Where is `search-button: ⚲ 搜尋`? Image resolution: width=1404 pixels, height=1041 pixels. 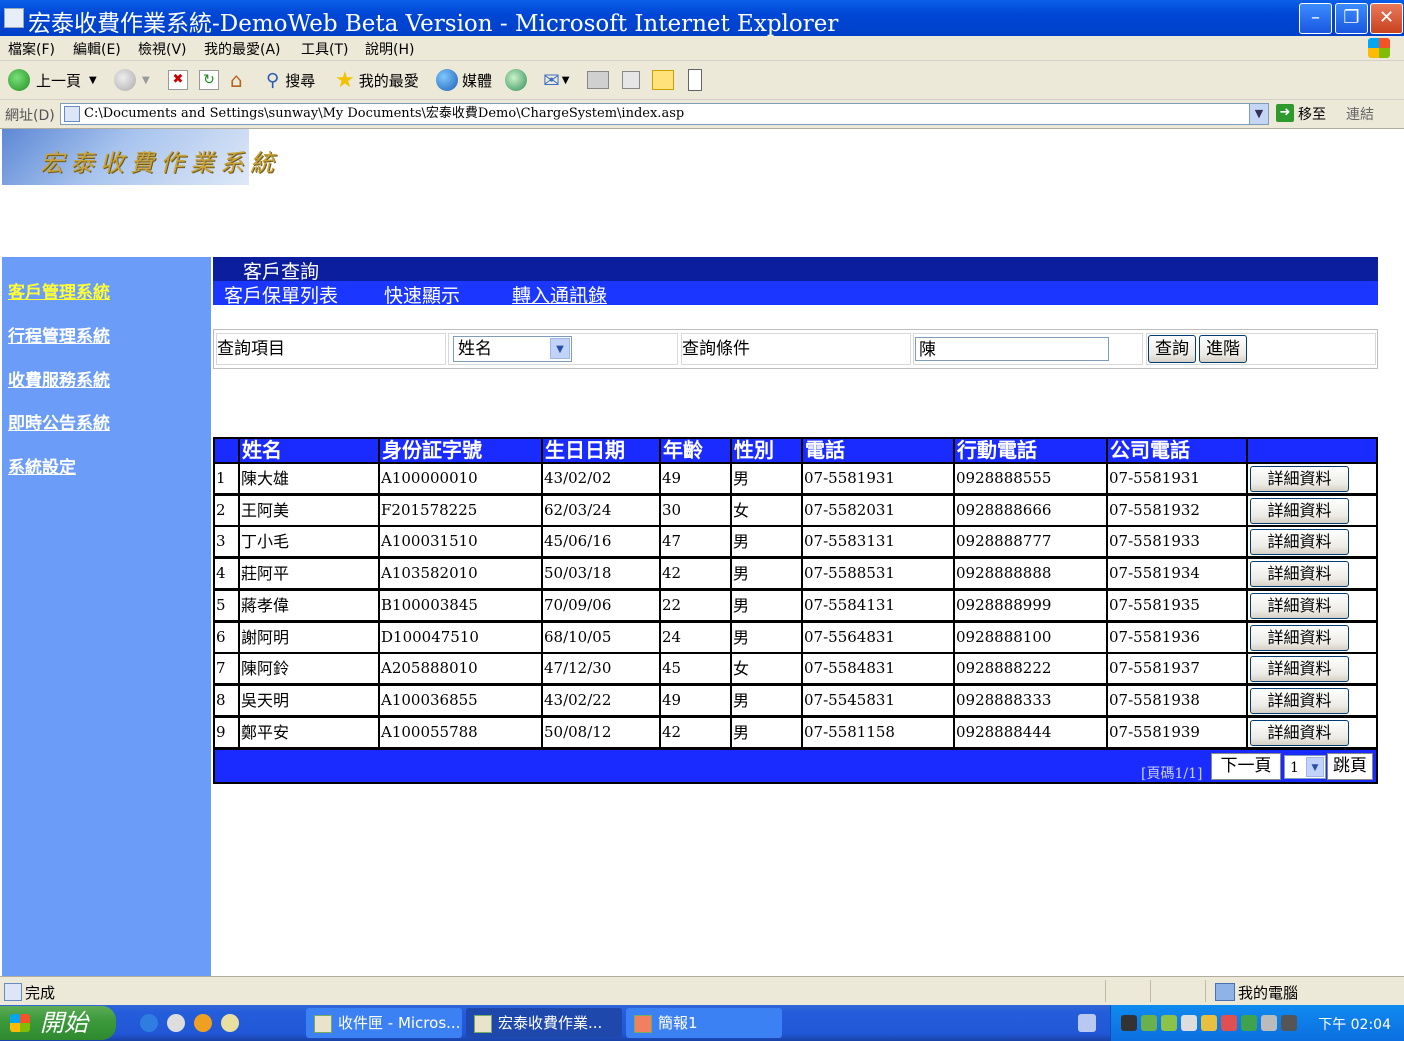 search-button: ⚲ 搜尋 is located at coordinates (290, 80).